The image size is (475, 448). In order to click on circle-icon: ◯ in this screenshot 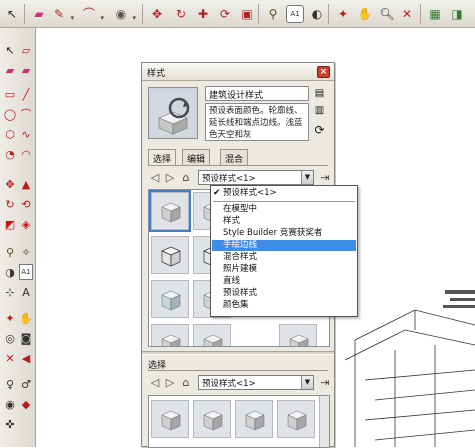, I will do `click(10, 114)`.